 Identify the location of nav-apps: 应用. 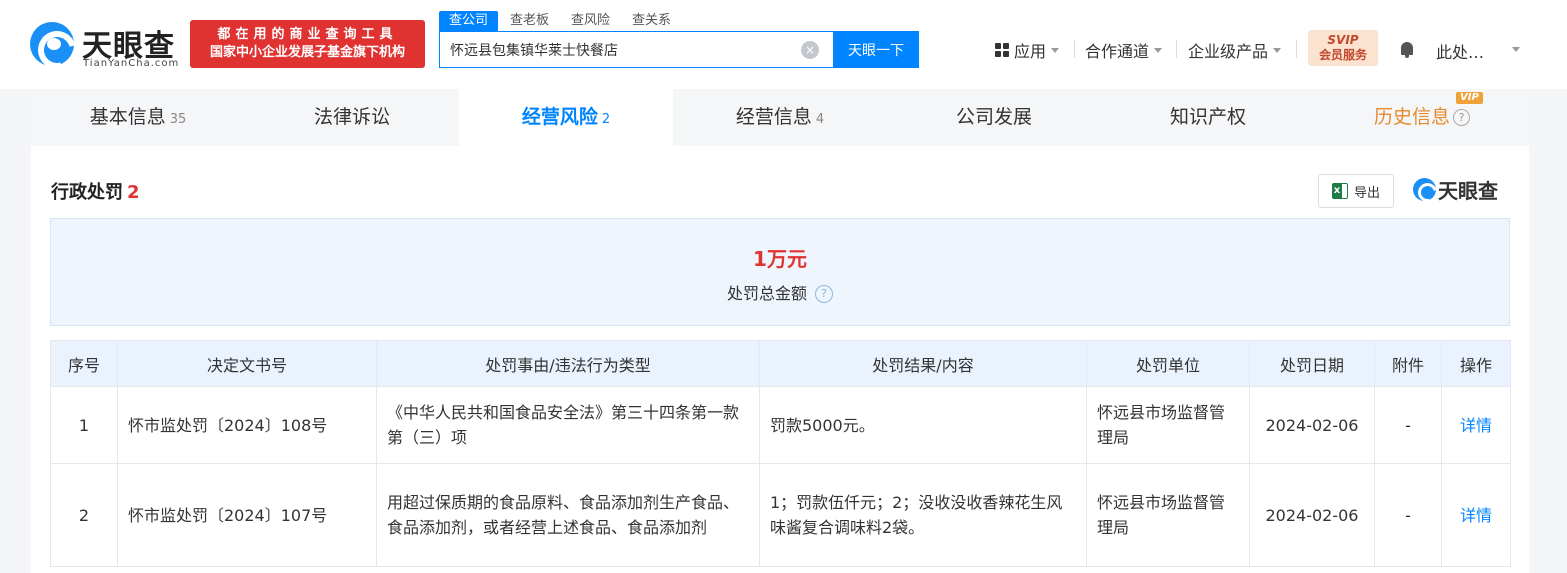
(1027, 50).